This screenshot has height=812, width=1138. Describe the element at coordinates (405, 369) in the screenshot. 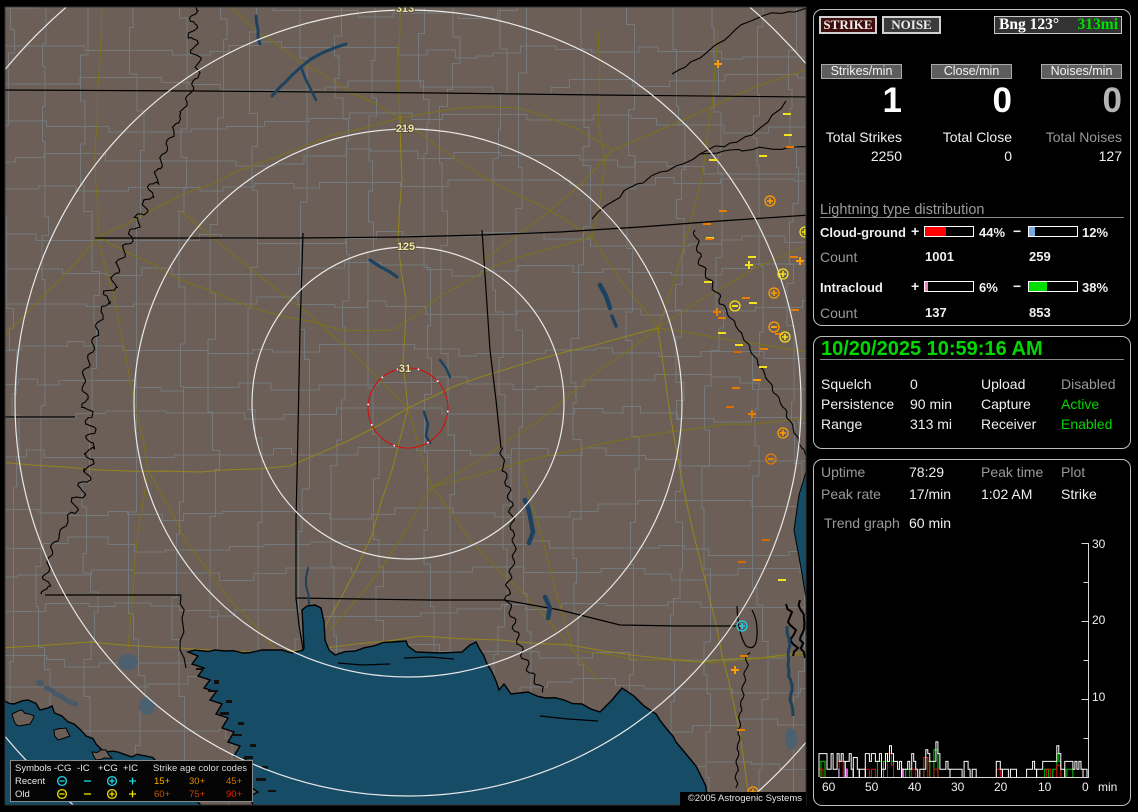

I see `svg-text: 31` at that location.